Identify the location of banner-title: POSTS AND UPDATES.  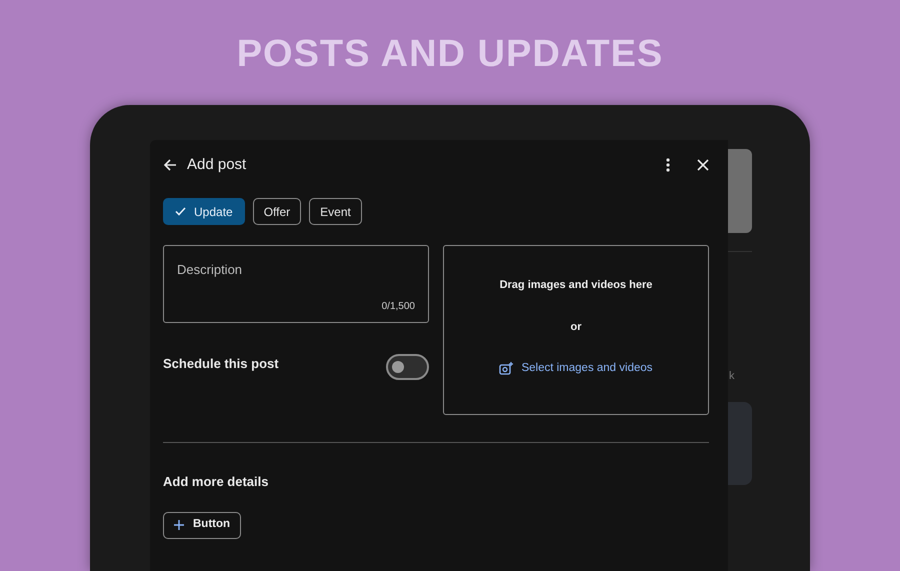
(450, 54).